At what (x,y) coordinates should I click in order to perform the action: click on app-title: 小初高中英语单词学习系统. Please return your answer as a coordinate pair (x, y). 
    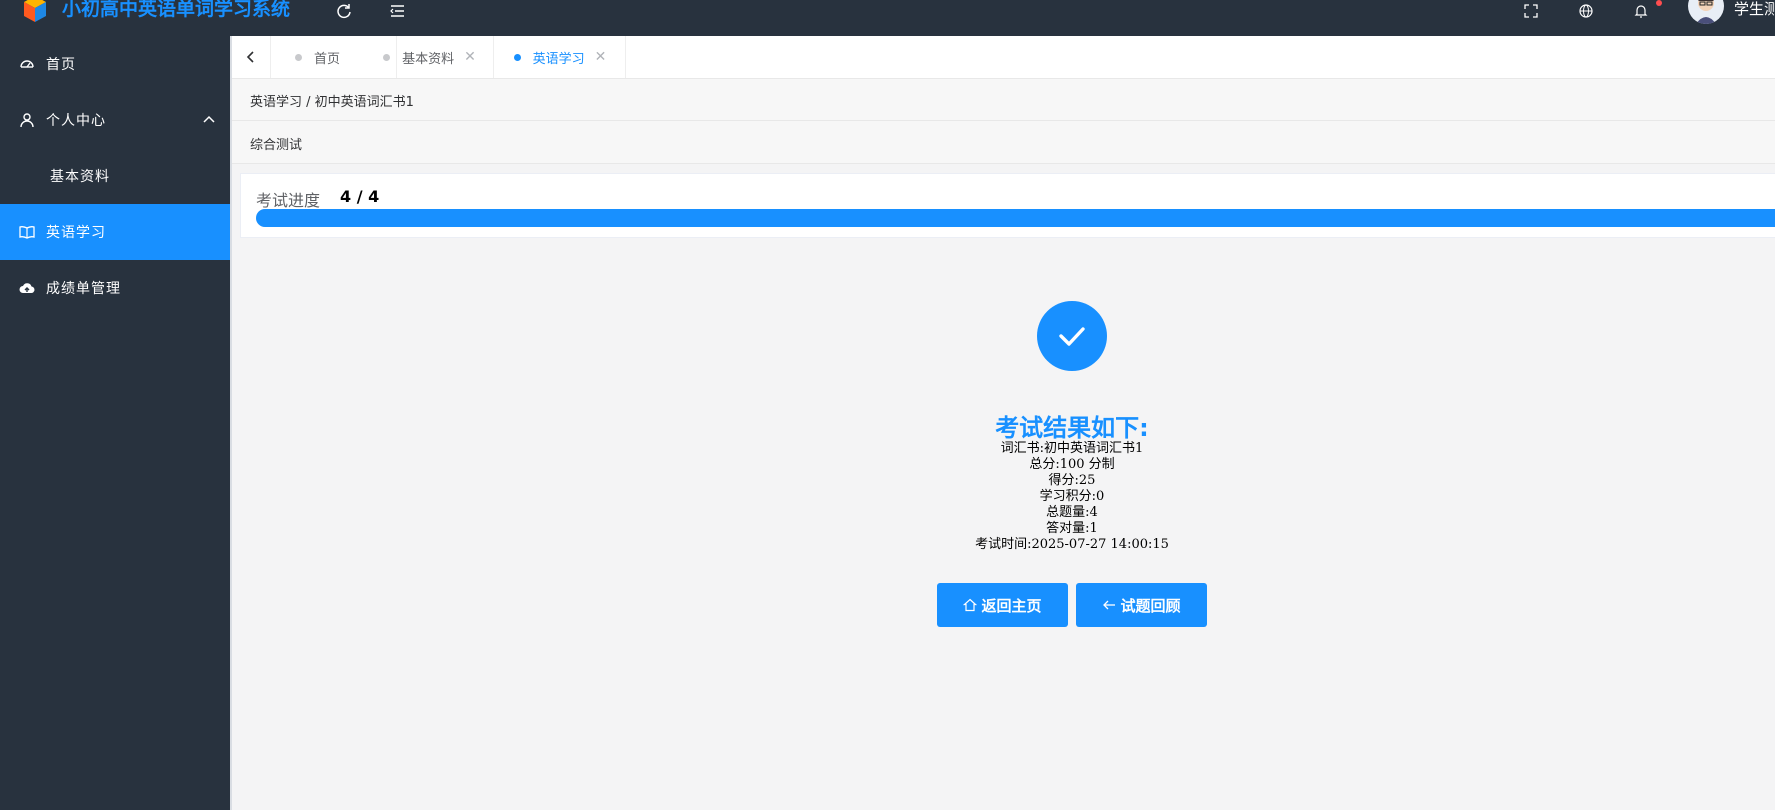
    Looking at the image, I should click on (176, 10).